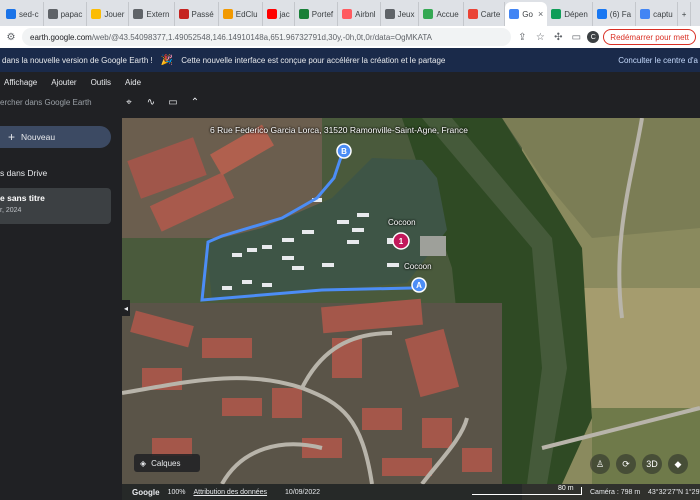  I want to click on compass-icon: ◆, so click(678, 464).